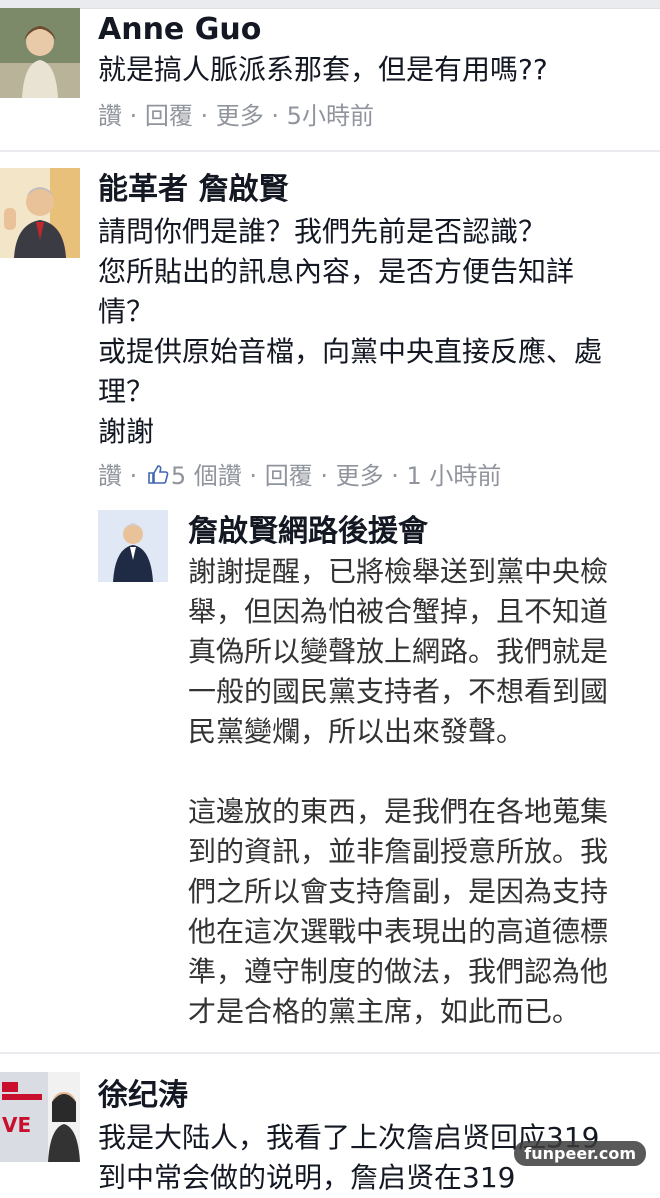 Image resolution: width=660 pixels, height=1198 pixels. I want to click on like-count: 5 個讚, so click(206, 476).